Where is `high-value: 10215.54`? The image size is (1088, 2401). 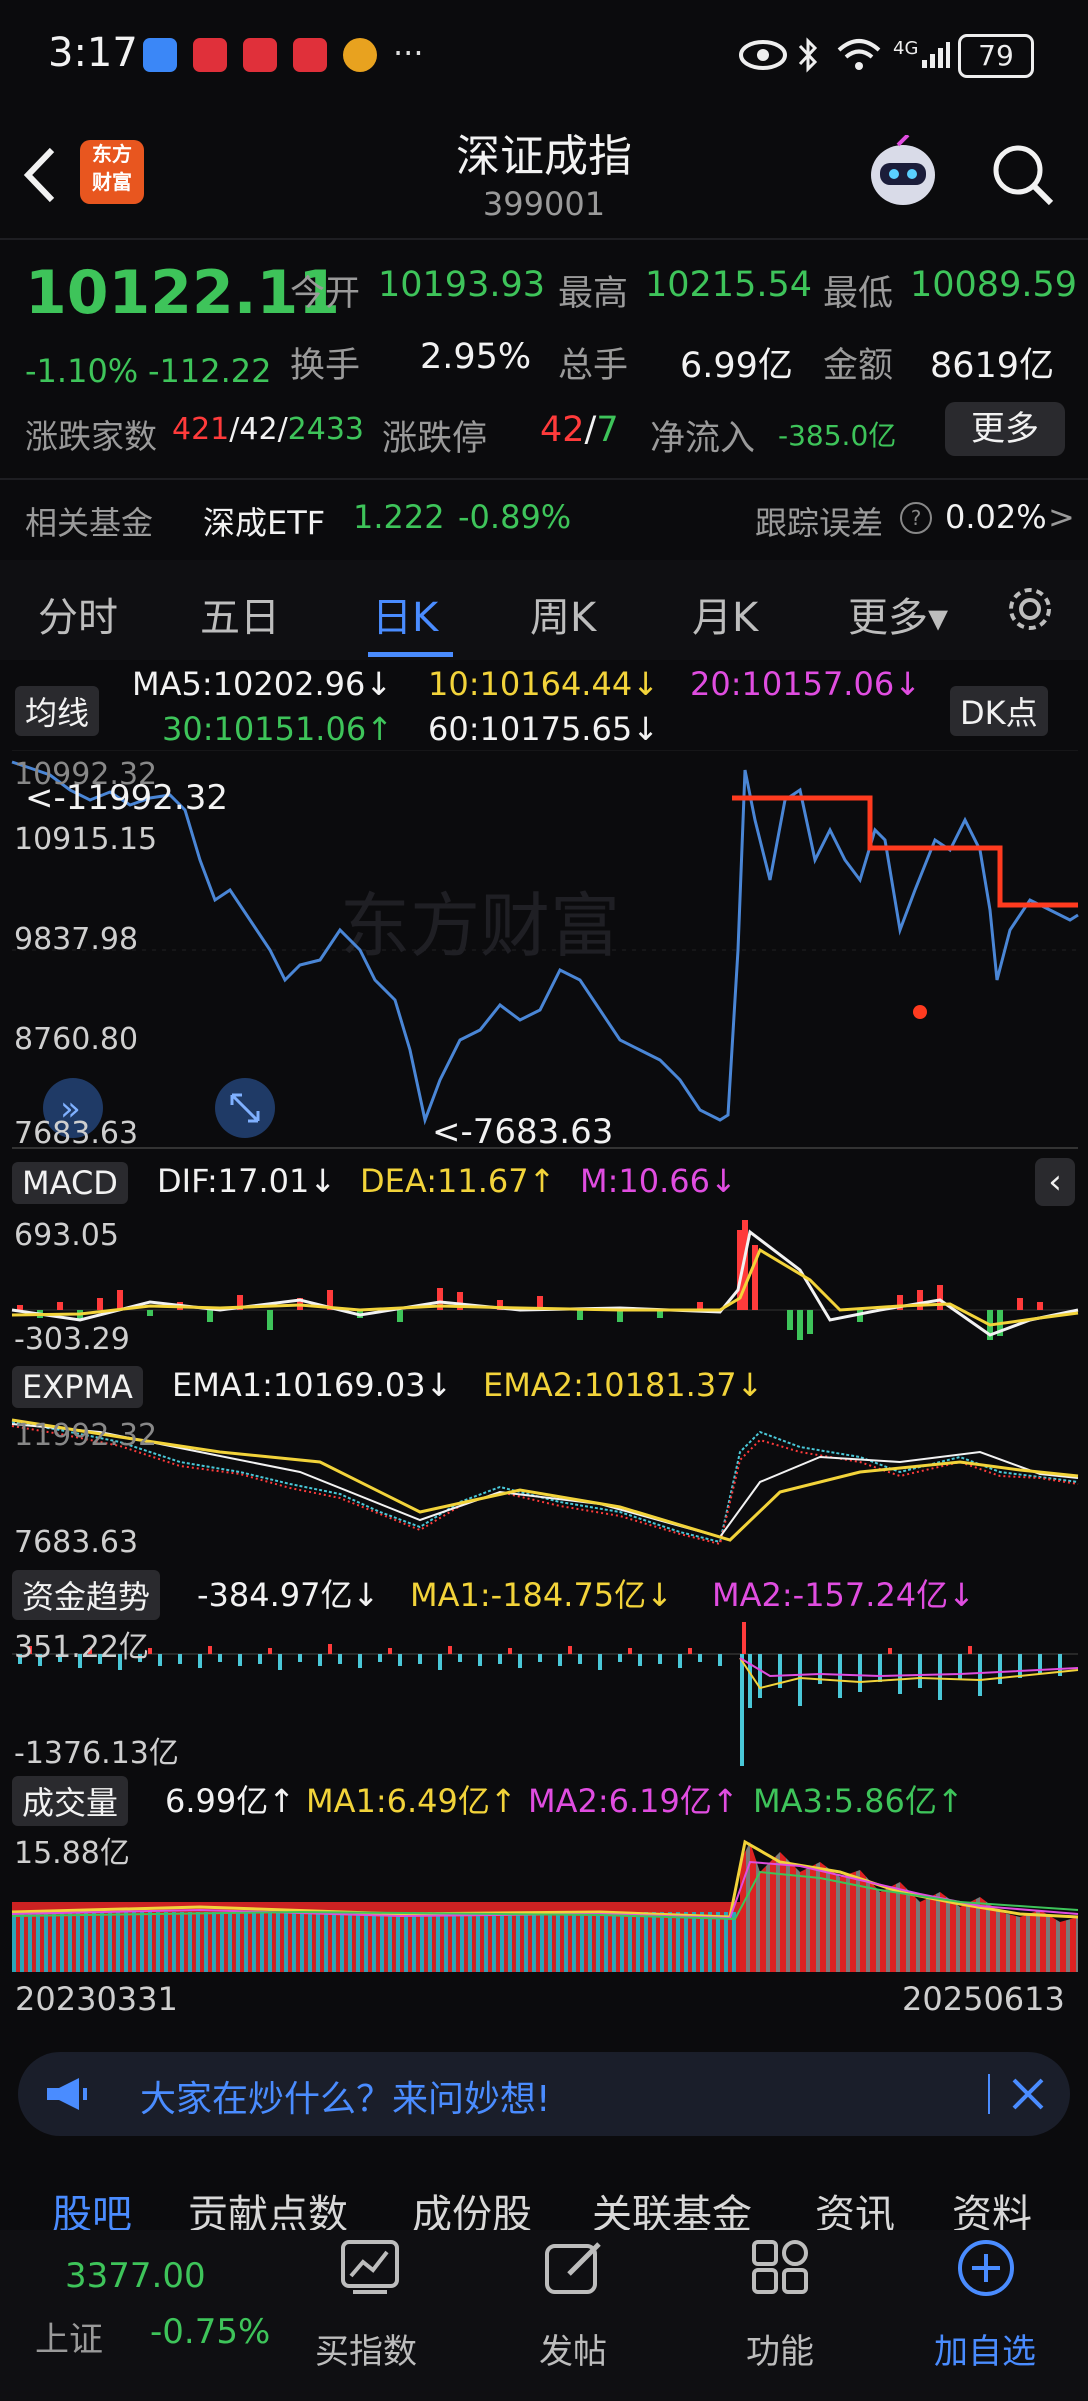
high-value: 10215.54 is located at coordinates (729, 285).